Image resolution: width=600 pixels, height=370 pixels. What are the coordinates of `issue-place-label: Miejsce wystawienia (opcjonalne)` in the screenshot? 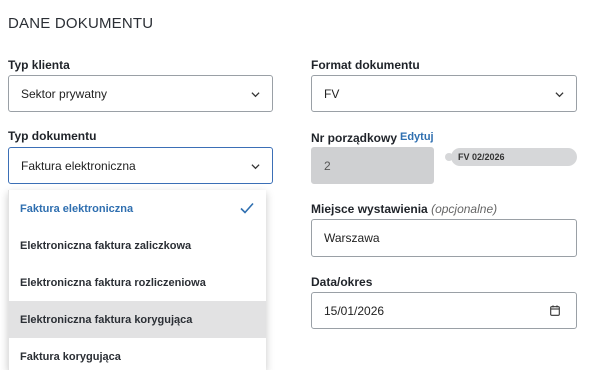 It's located at (404, 209).